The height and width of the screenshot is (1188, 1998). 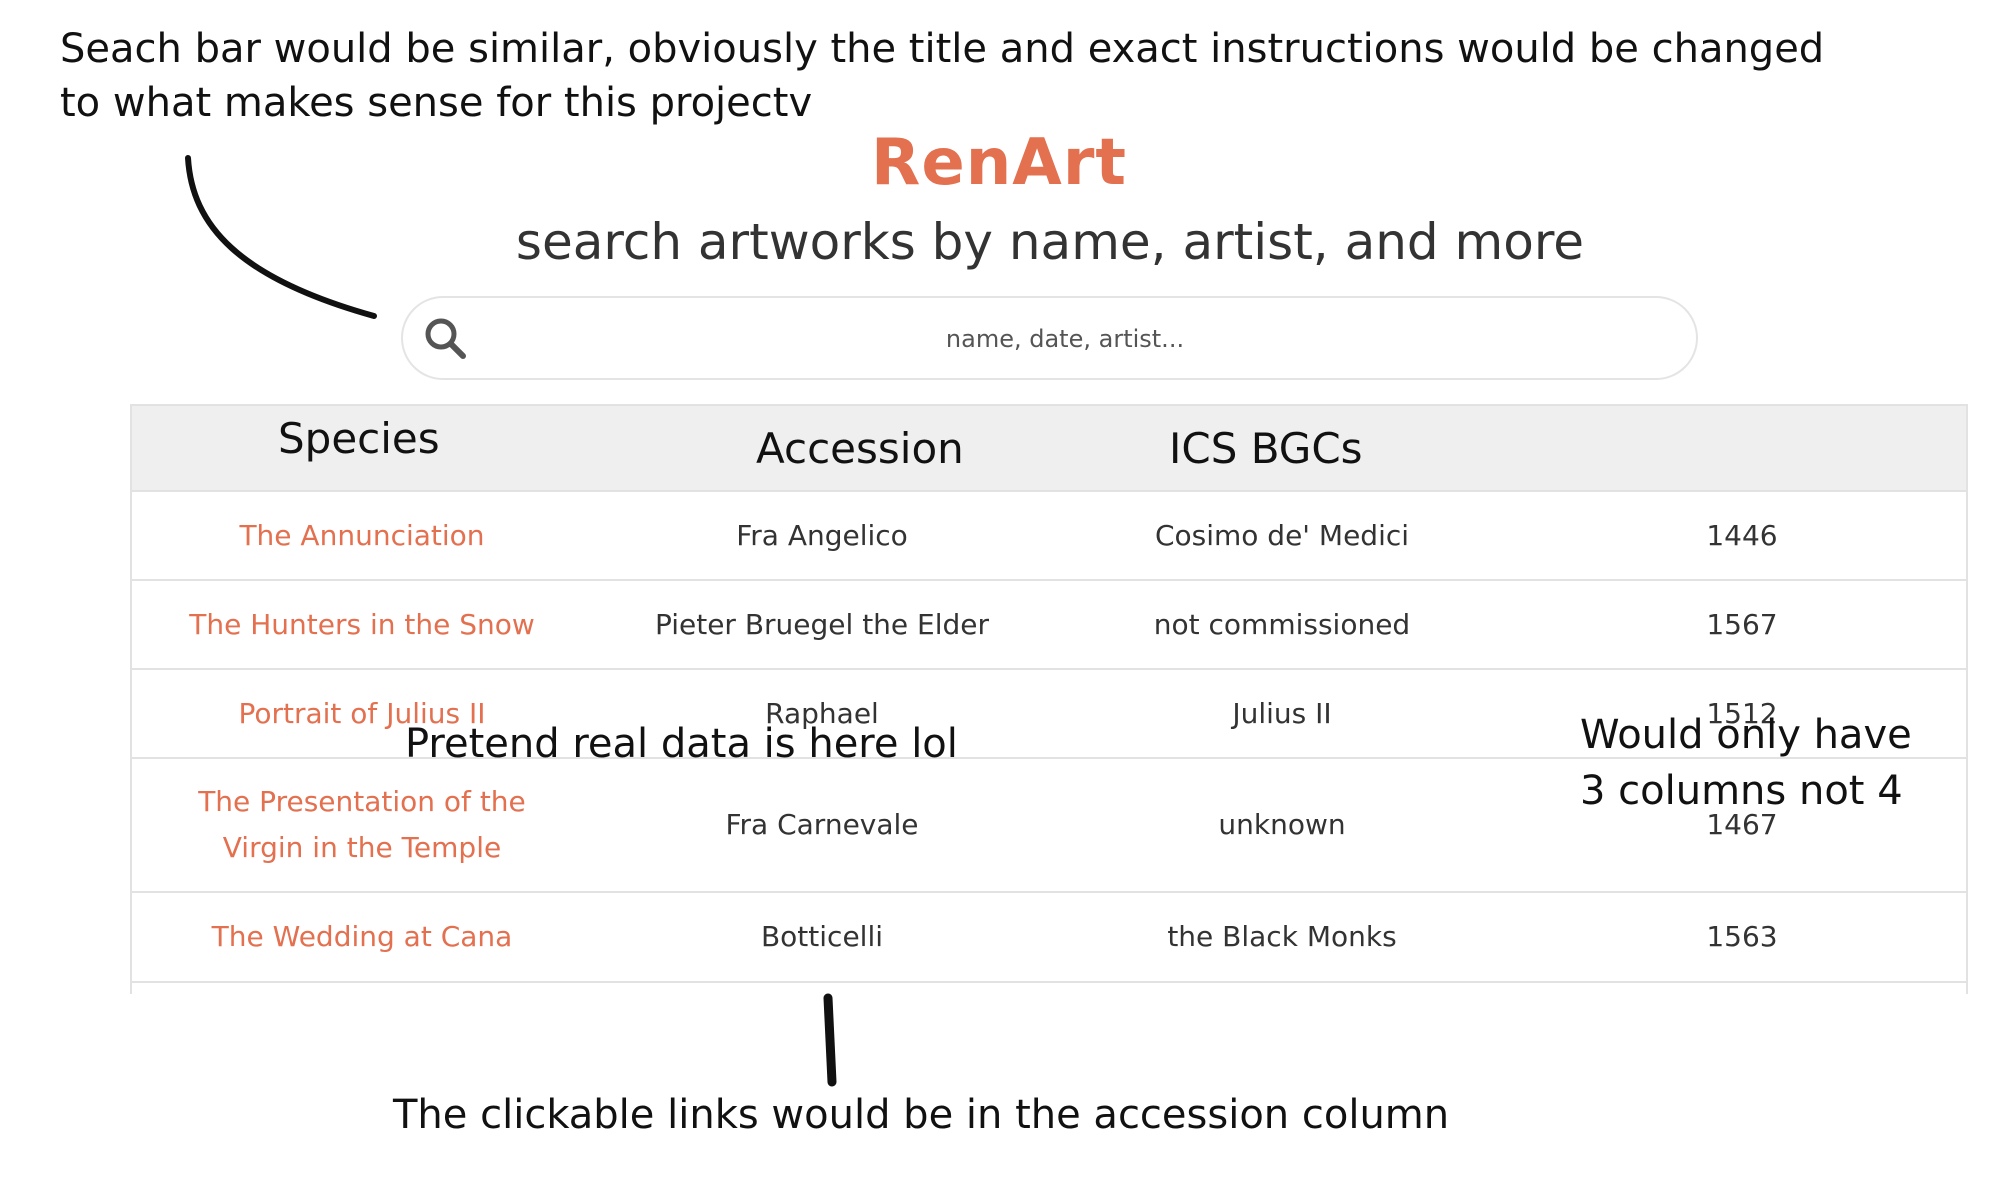 I want to click on annotation-data-note: Pretend real data is here lol, so click(x=681, y=744).